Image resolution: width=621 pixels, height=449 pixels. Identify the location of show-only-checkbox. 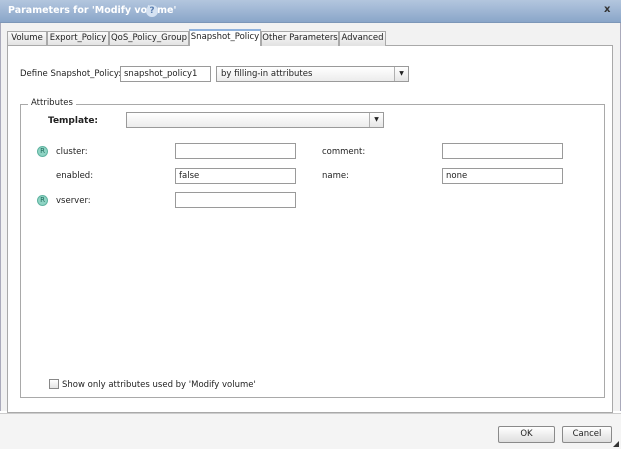
(54, 384).